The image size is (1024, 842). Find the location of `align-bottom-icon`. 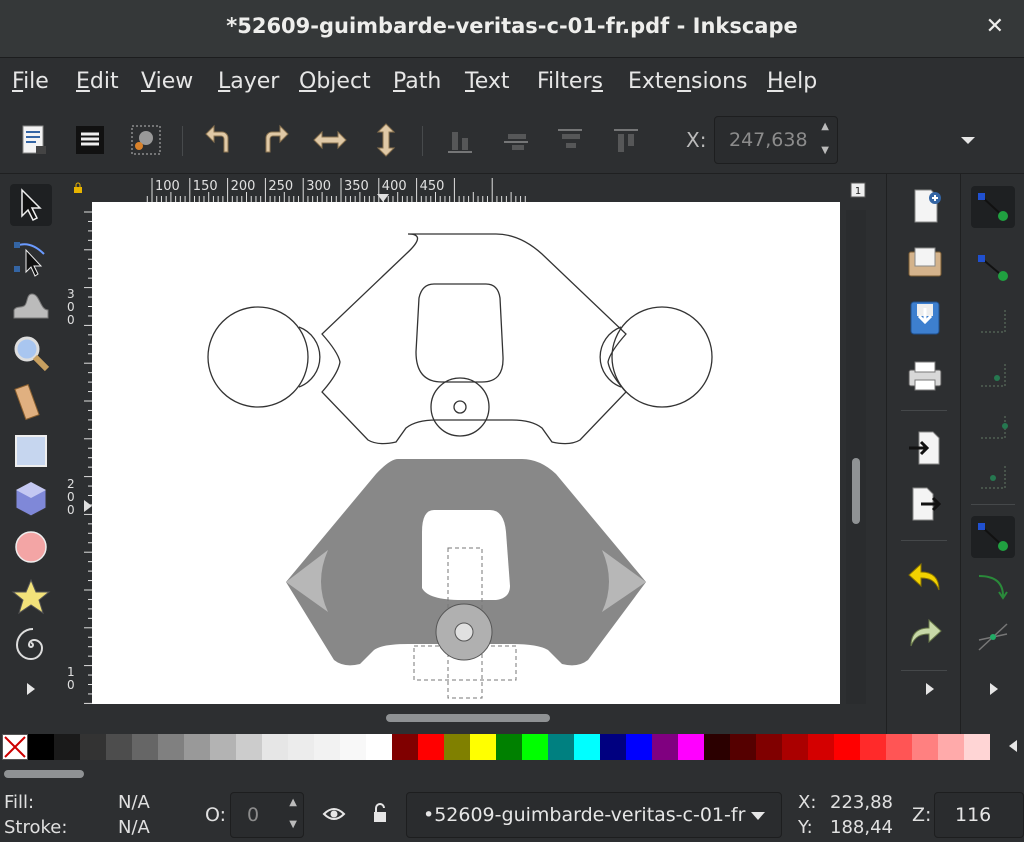

align-bottom-icon is located at coordinates (460, 140).